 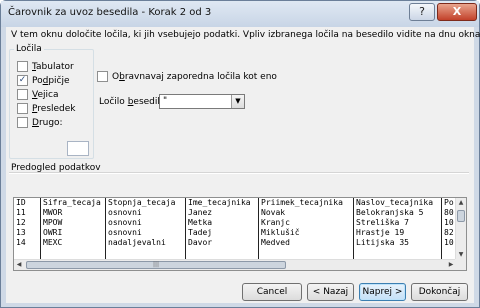 I want to click on preview-column-header: Po, so click(x=449, y=202).